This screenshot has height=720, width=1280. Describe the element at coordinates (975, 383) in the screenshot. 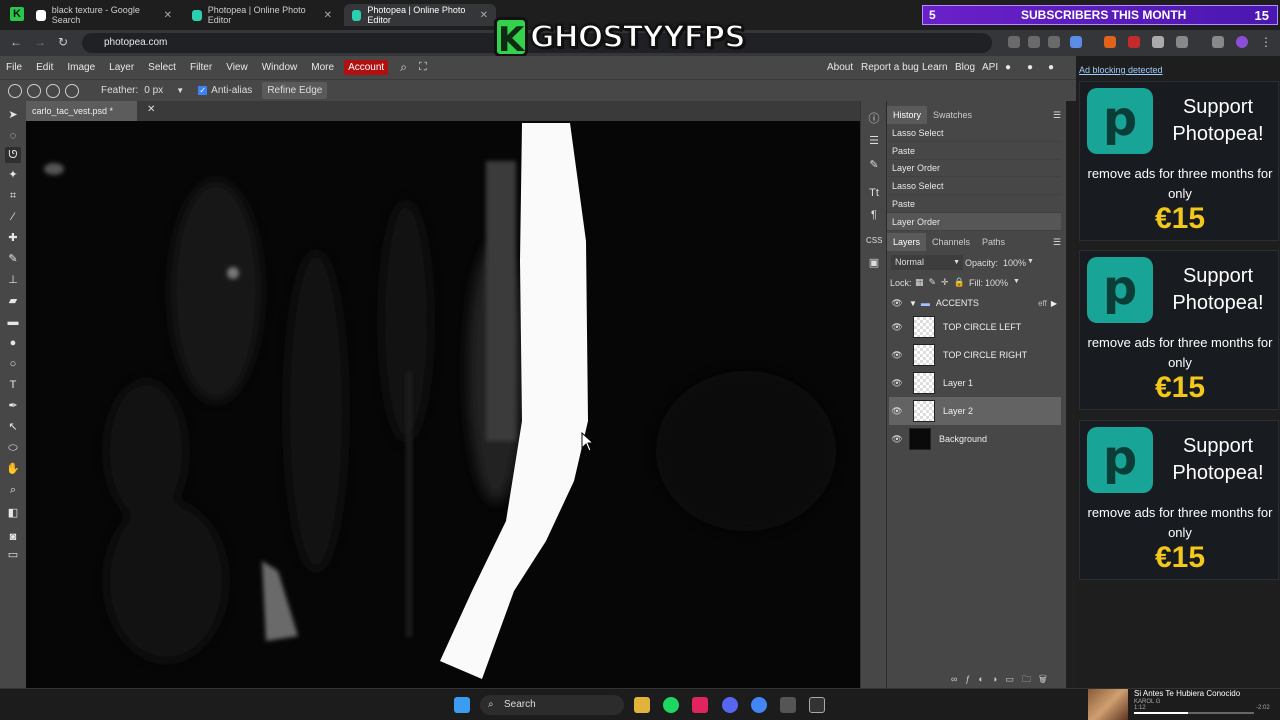

I see `layer-row: 👁 Layer 1` at that location.